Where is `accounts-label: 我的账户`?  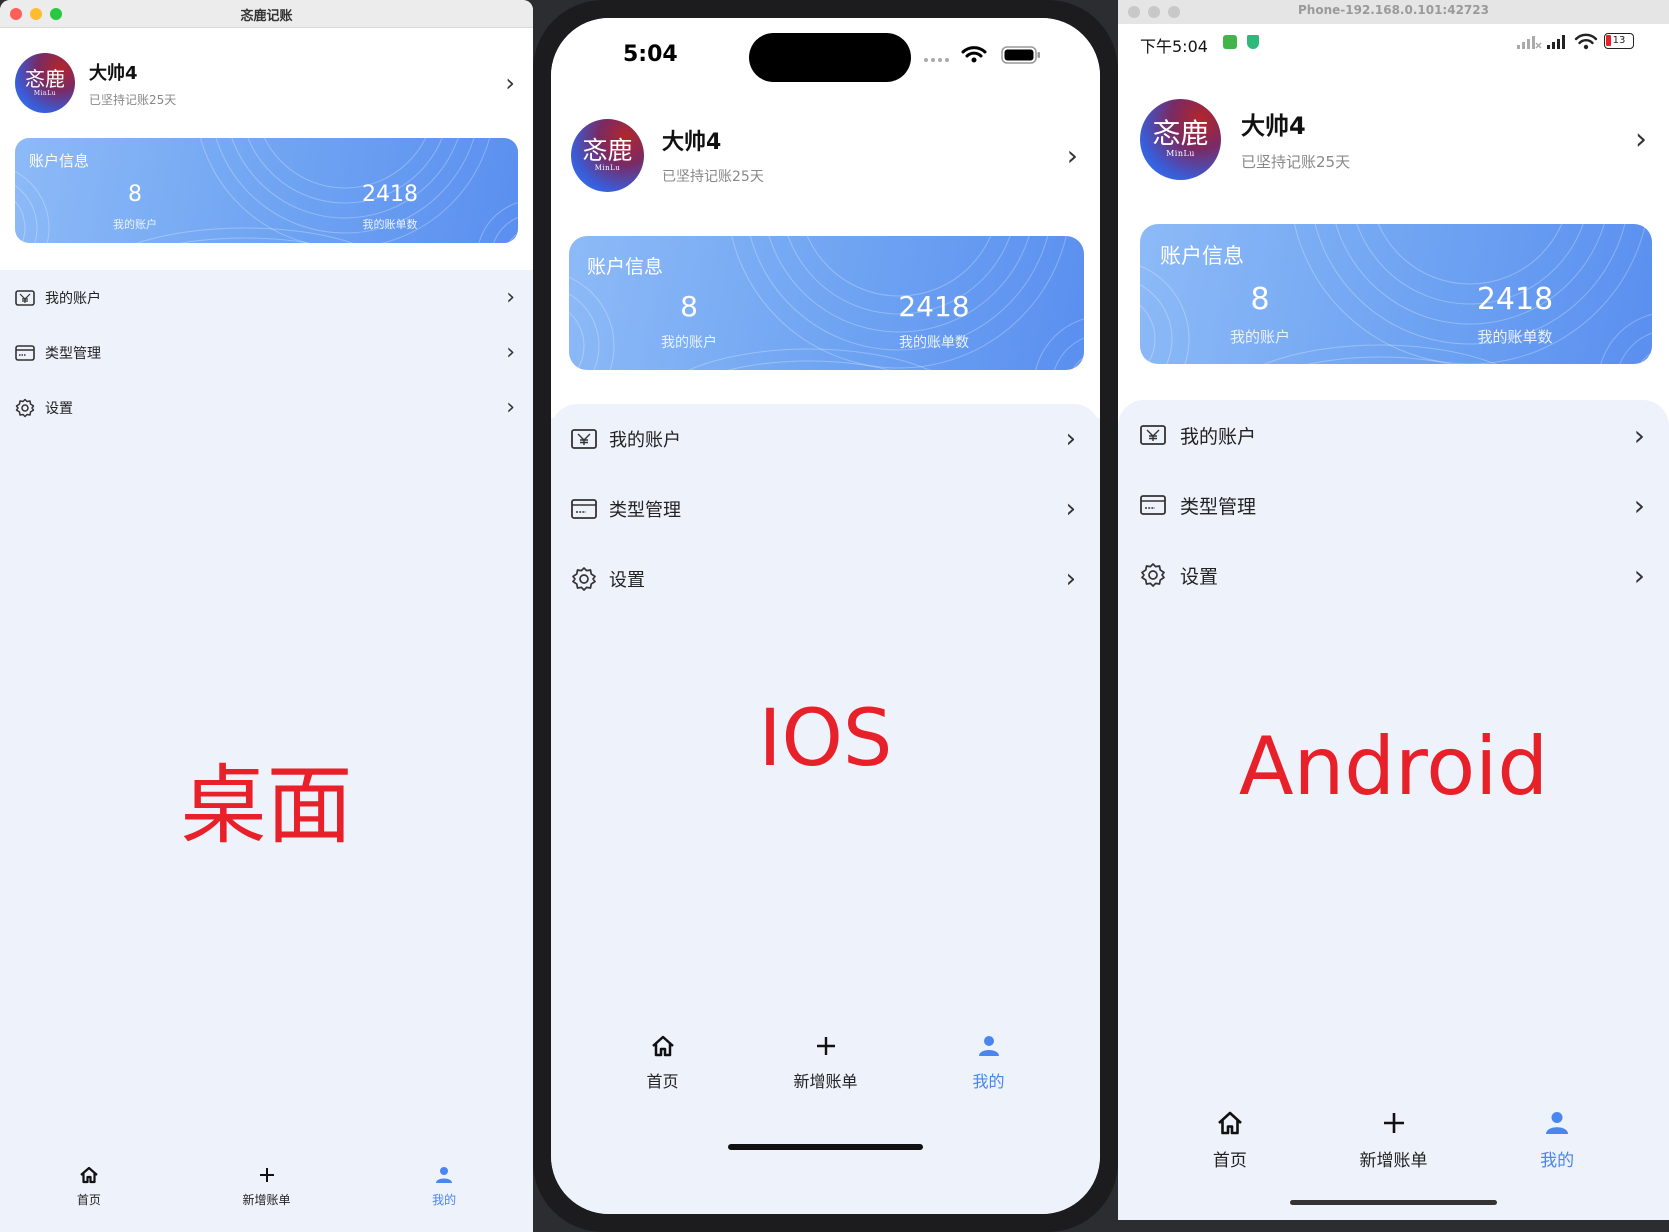 accounts-label: 我的账户 is located at coordinates (135, 224).